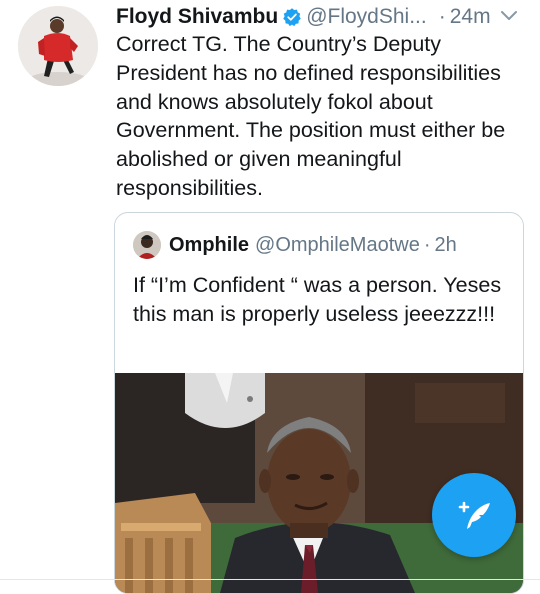 This screenshot has width=540, height=594. Describe the element at coordinates (445, 244) in the screenshot. I see `quoted-timestamp: 2h` at that location.